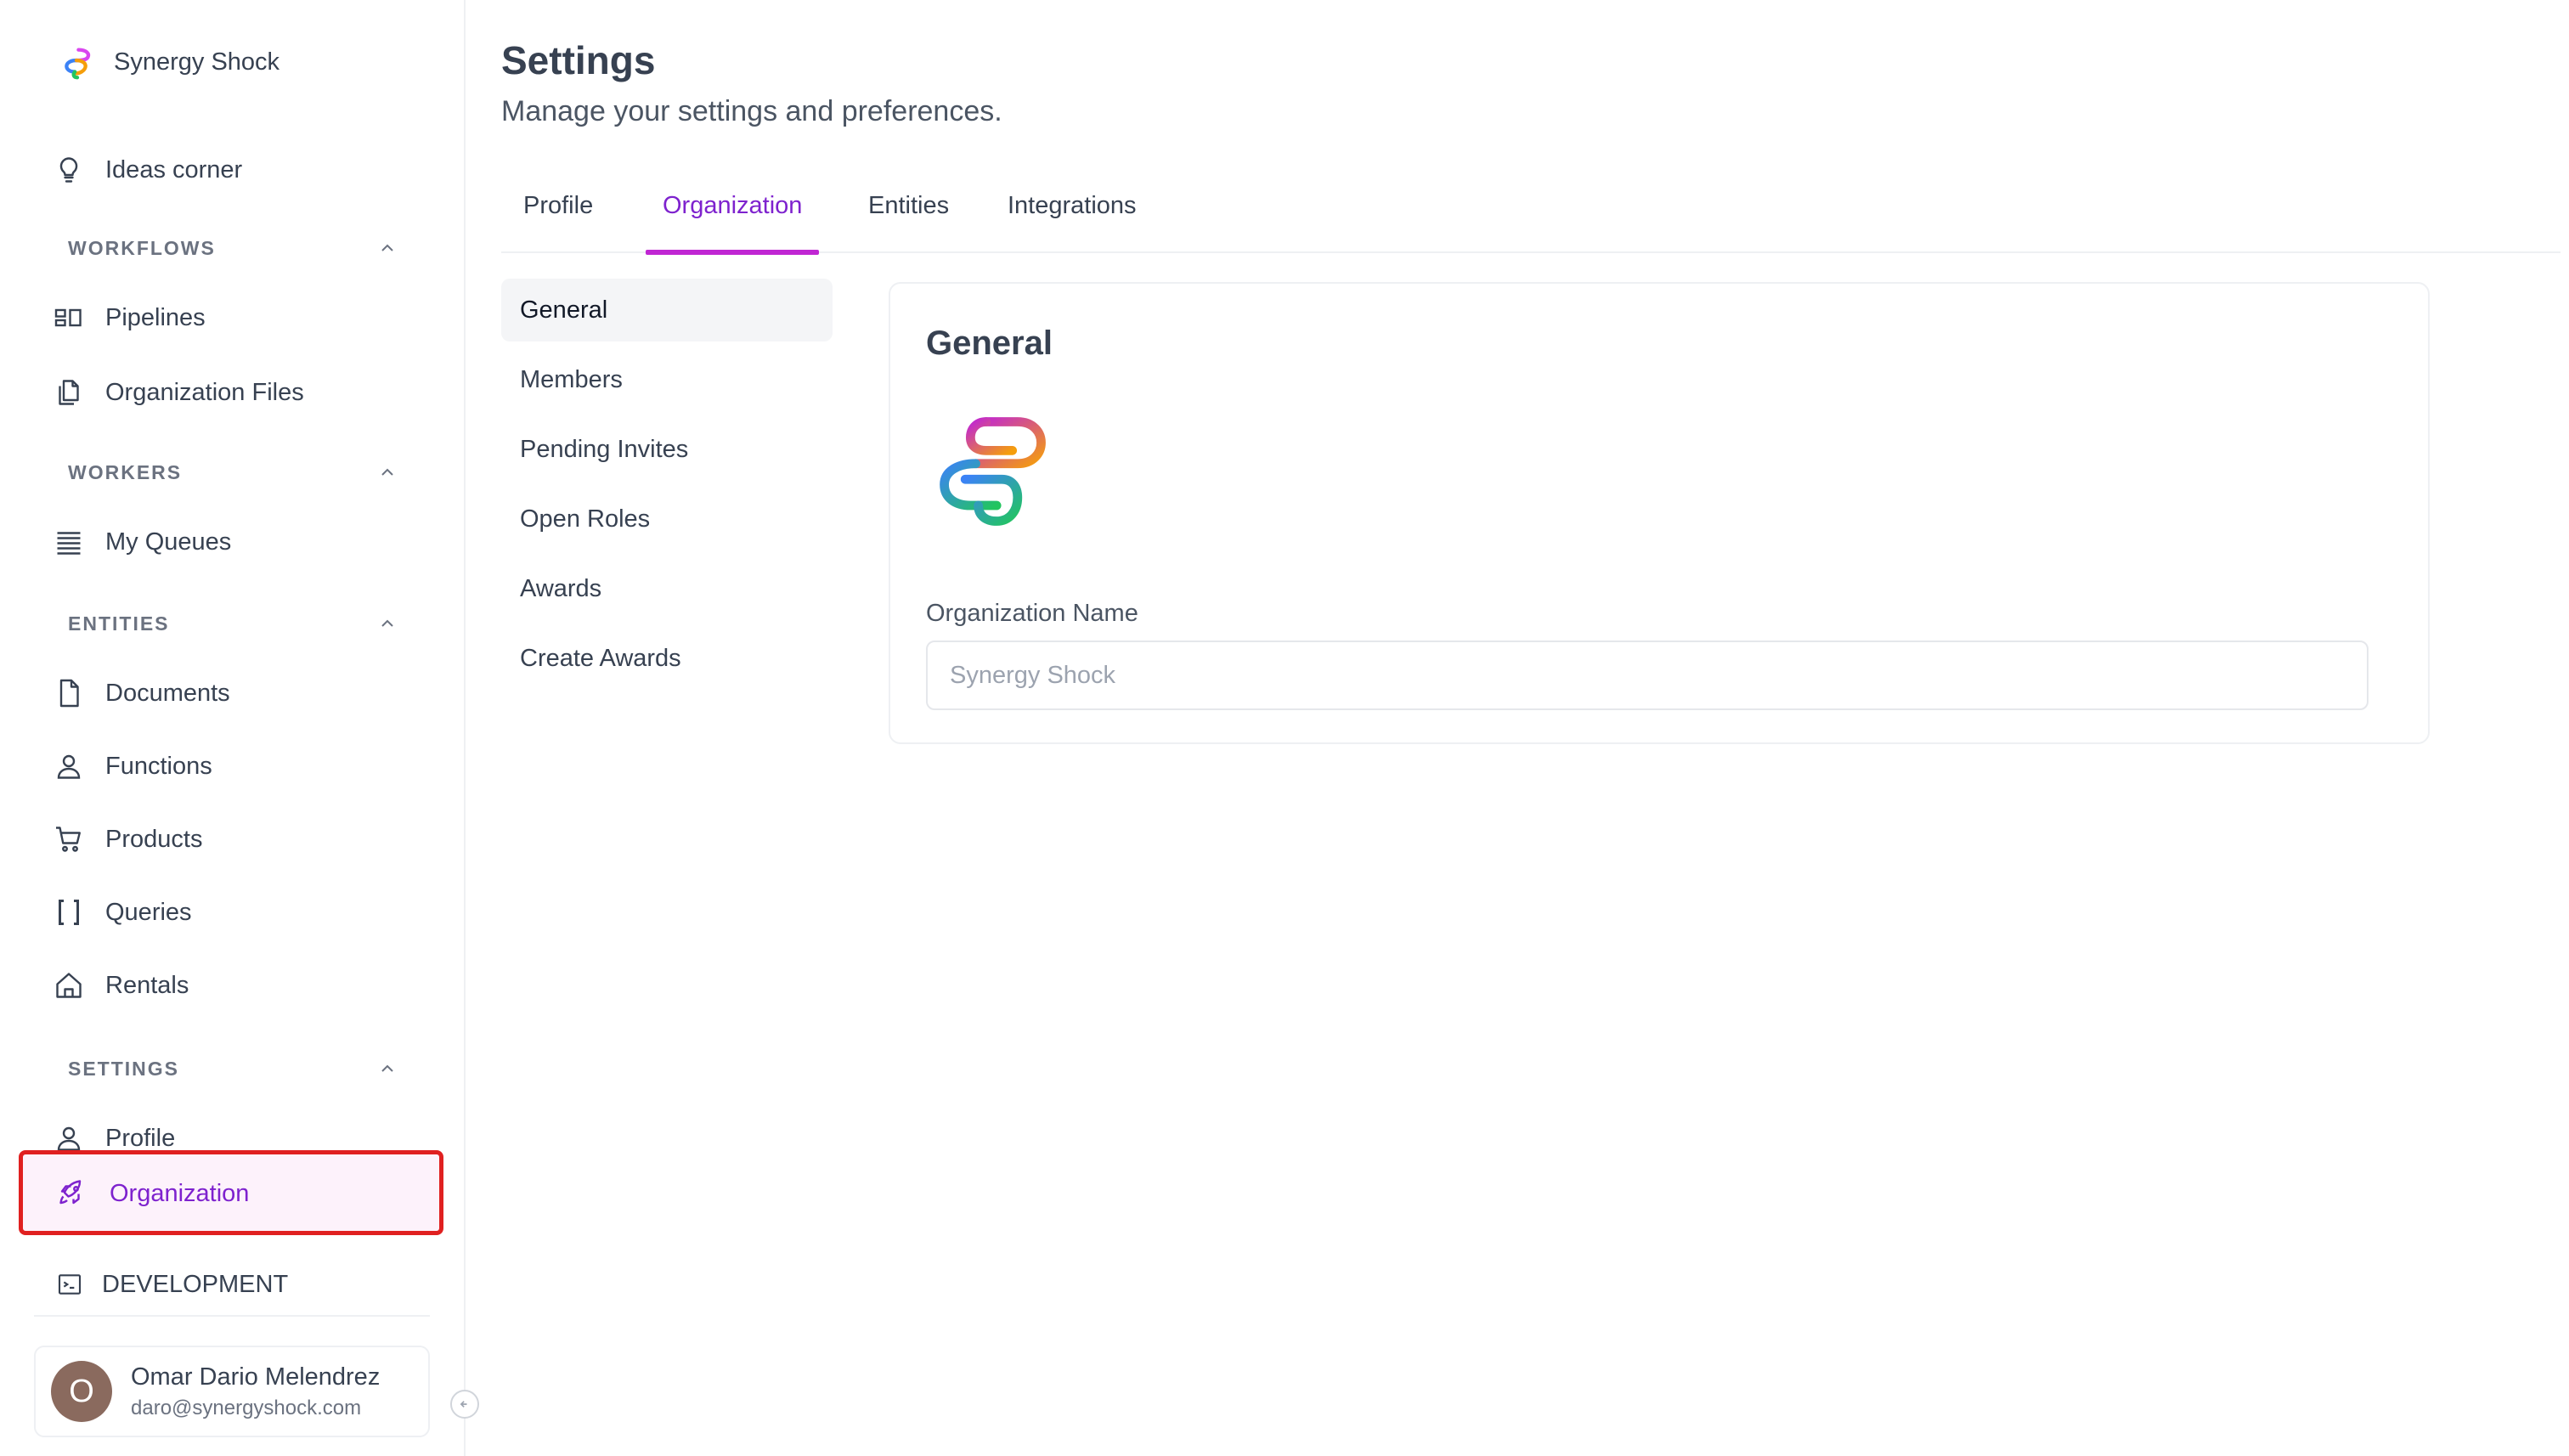 The height and width of the screenshot is (1456, 2569). What do you see at coordinates (142, 247) in the screenshot?
I see `section-title: WORKFLOWS` at bounding box center [142, 247].